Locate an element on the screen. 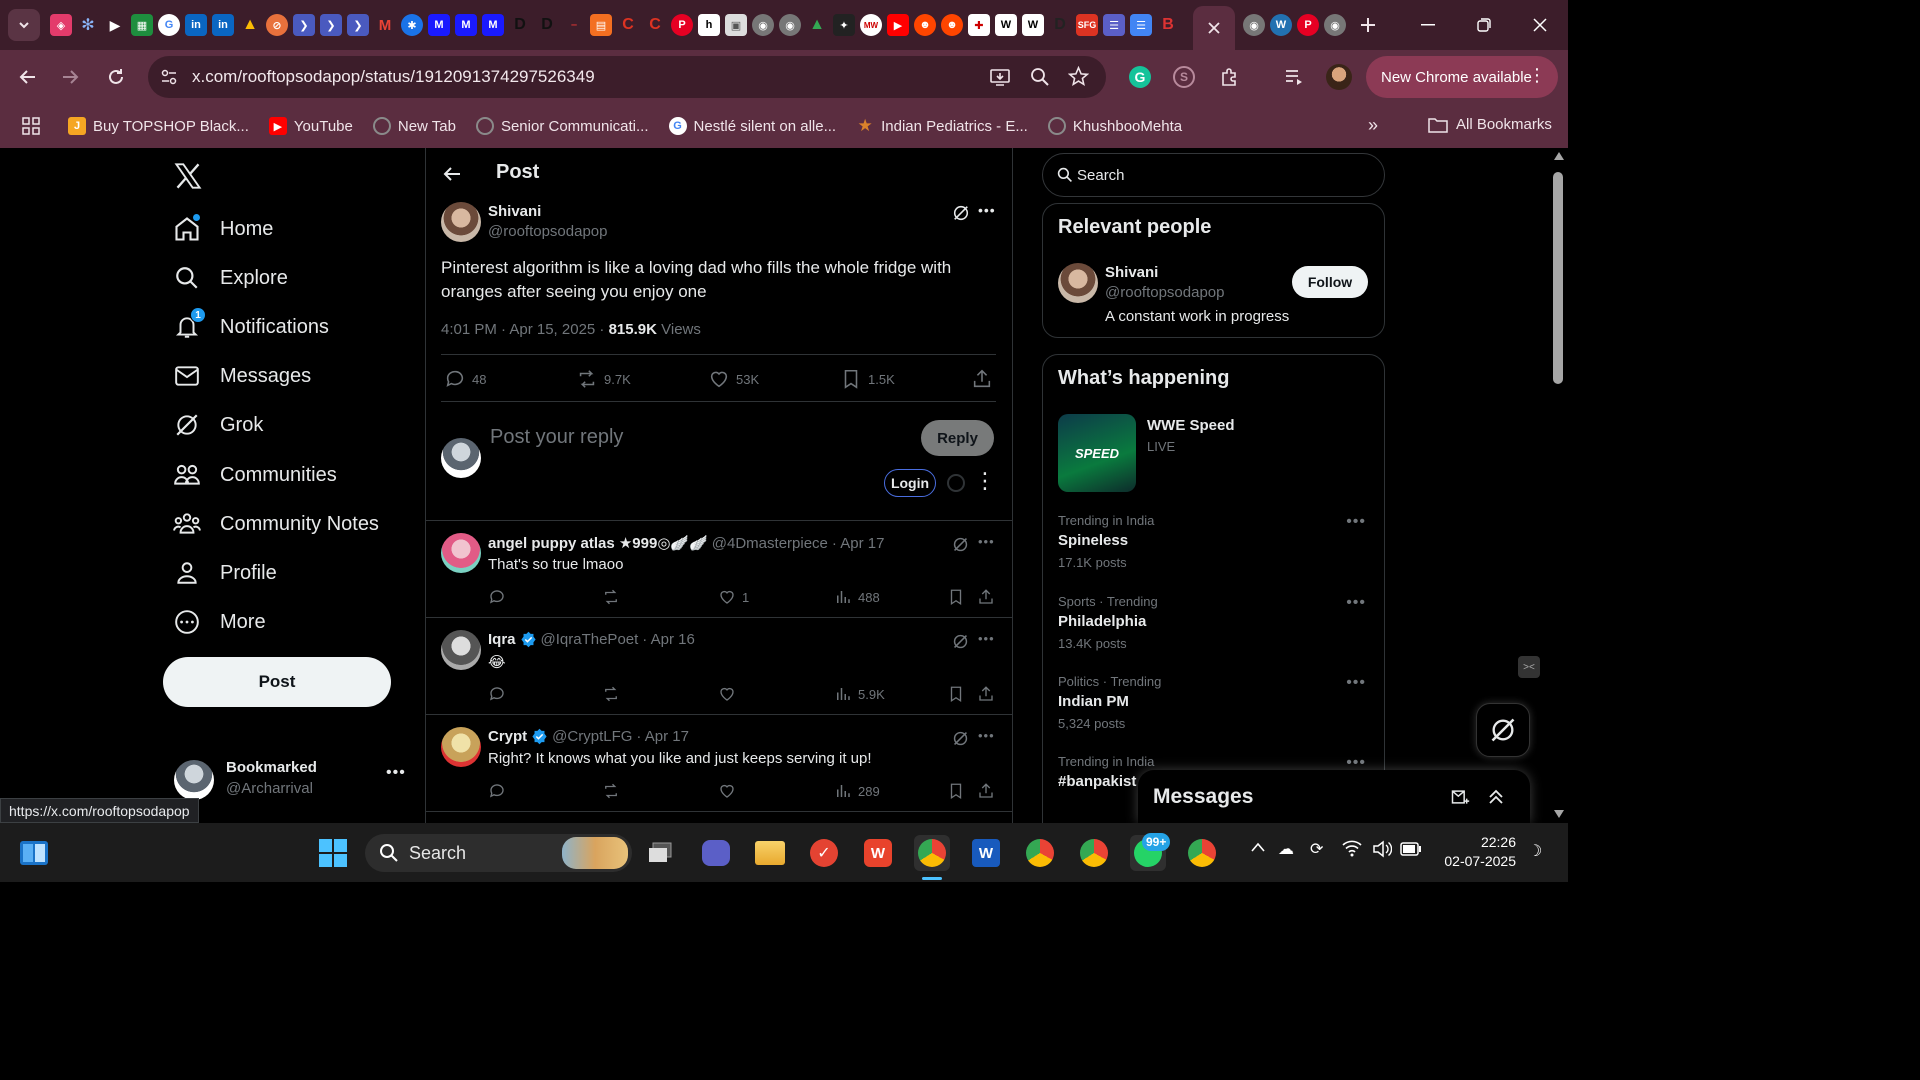  event-thumbnail: SPEED is located at coordinates (1097, 453).